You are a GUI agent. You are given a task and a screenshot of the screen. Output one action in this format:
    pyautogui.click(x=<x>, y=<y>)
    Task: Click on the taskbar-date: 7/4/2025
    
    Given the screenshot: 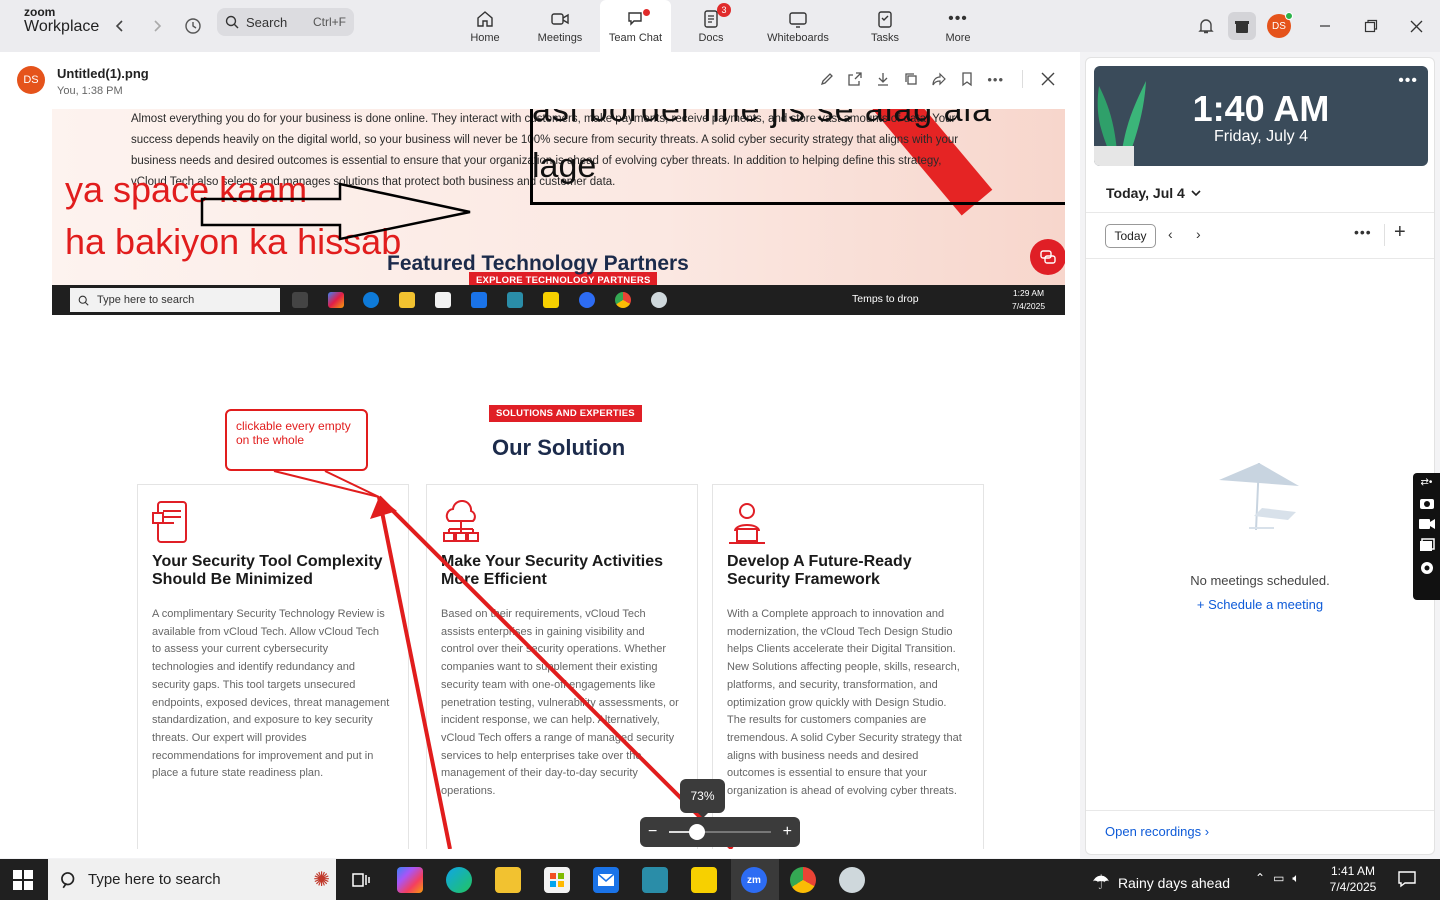 What is the action you would take?
    pyautogui.click(x=1353, y=887)
    